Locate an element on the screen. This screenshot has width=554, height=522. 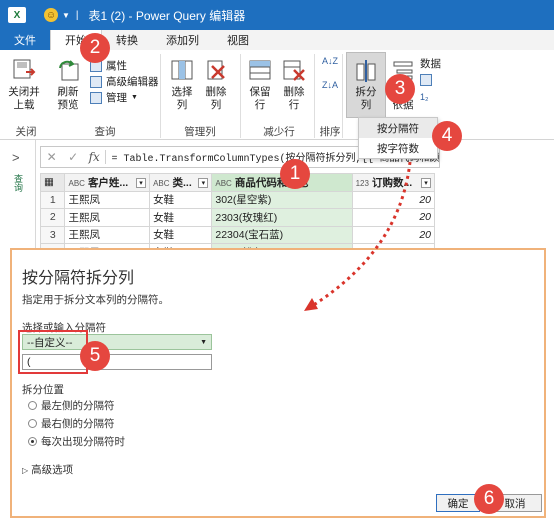
callout-badge: 6 is located at coordinates (489, 499).